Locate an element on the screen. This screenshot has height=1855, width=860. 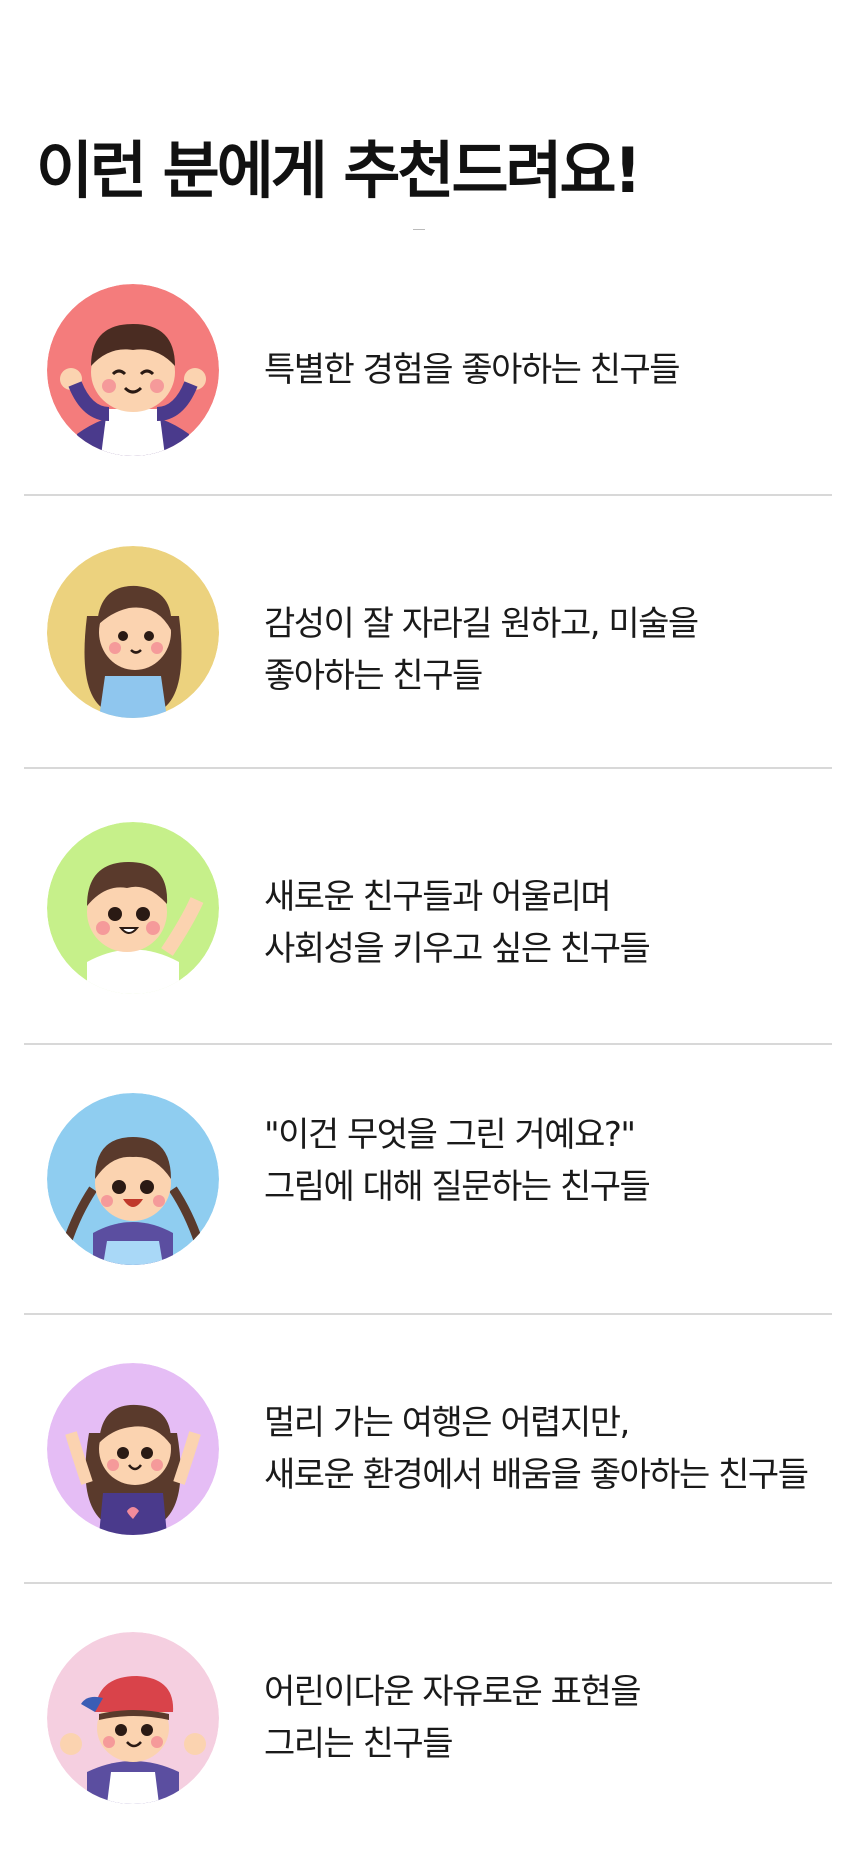
recommend-item-text-line: 새로운 환경에서 배움을 좋아하는 친구들 is located at coordinates (536, 1475).